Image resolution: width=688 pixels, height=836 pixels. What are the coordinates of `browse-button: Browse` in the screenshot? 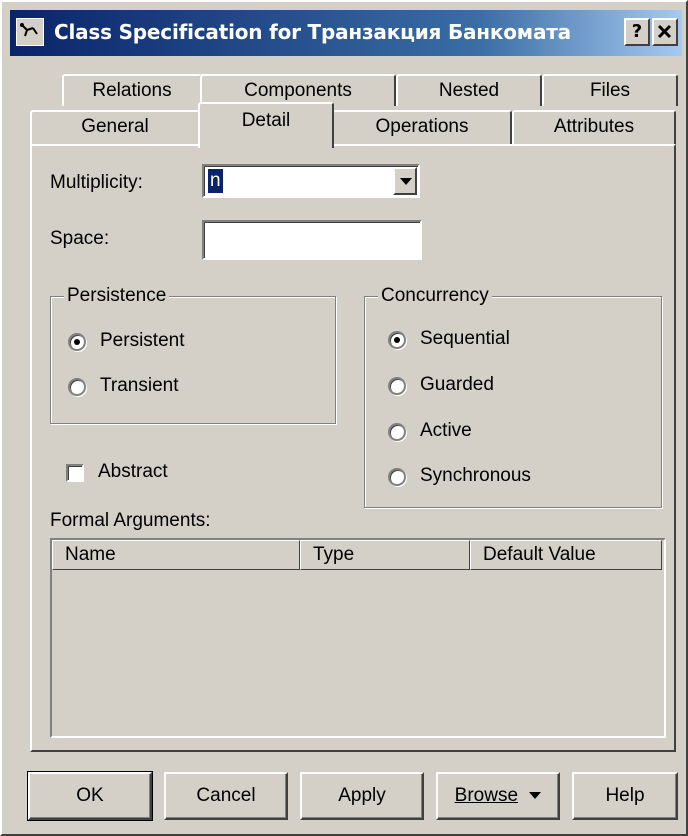 It's located at (498, 796).